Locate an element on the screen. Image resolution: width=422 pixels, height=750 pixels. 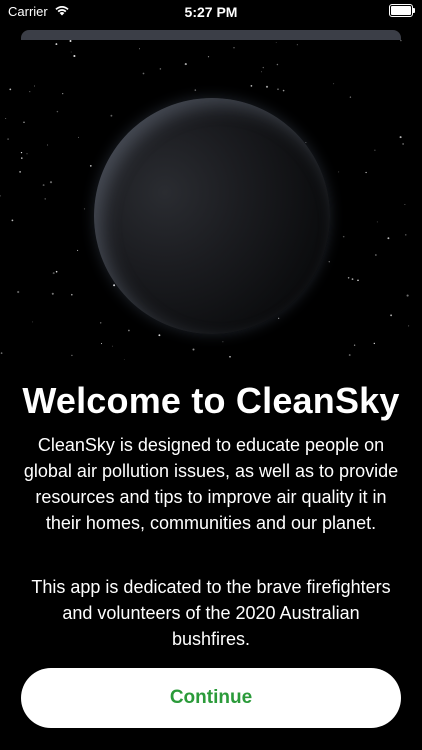
continue-button: Continue is located at coordinates (211, 698).